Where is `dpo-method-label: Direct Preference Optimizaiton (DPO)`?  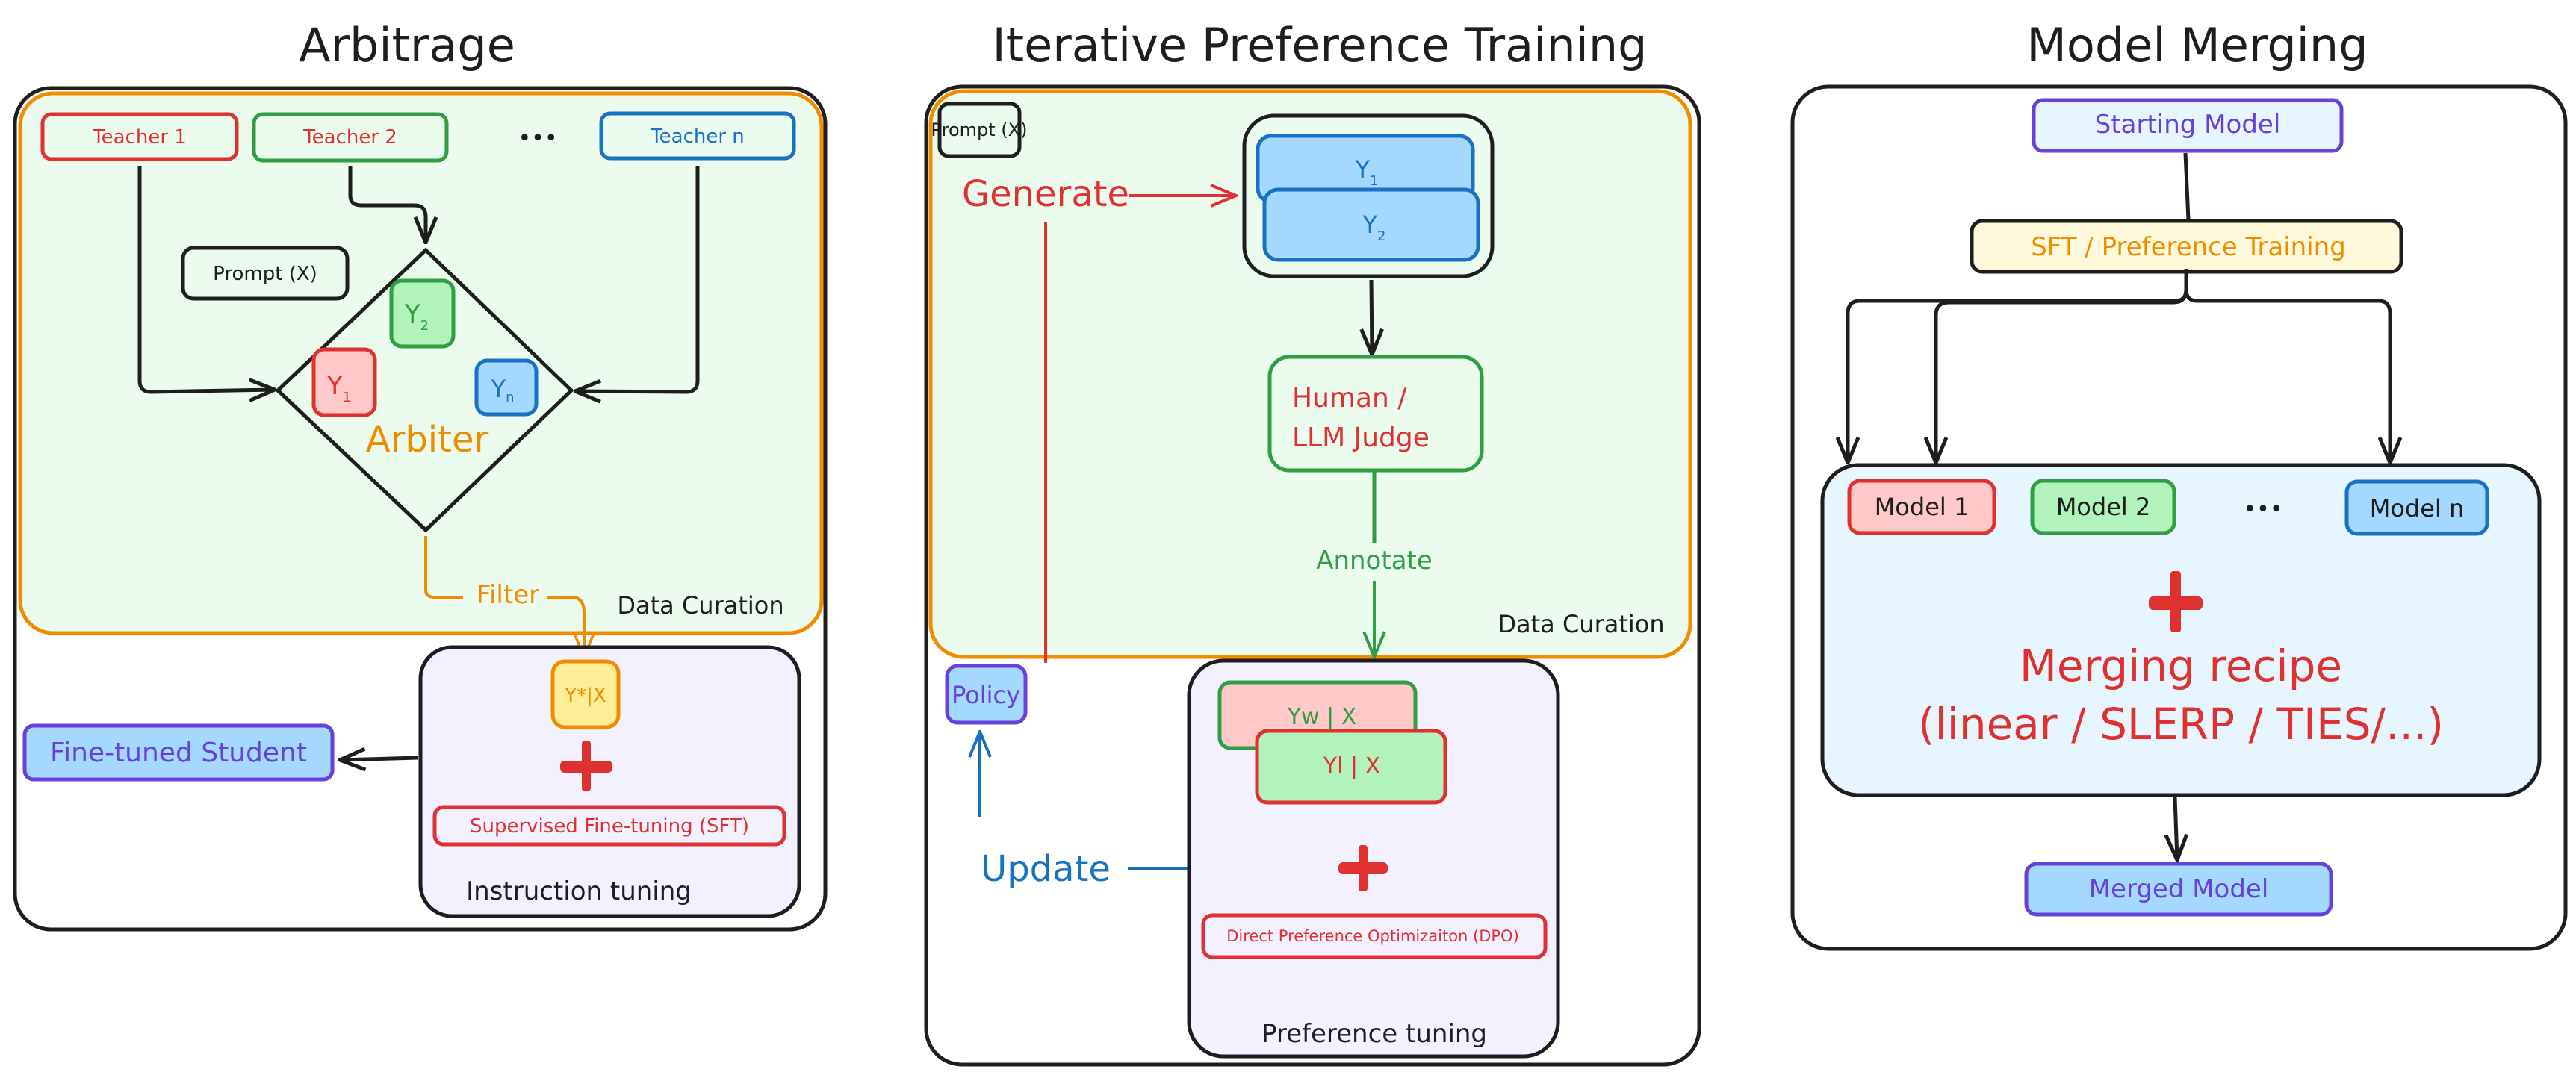
dpo-method-label: Direct Preference Optimizaiton (DPO) is located at coordinates (1372, 936).